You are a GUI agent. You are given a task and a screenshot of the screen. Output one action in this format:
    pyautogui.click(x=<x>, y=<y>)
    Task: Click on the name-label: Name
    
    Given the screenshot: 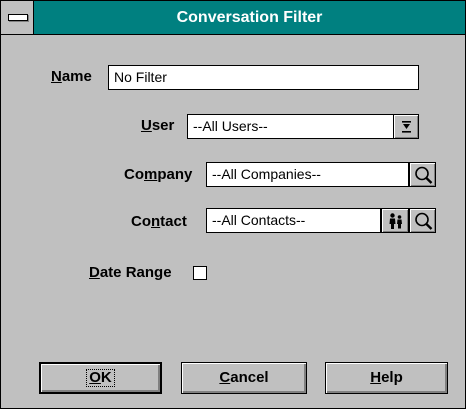 What is the action you would take?
    pyautogui.click(x=71, y=76)
    